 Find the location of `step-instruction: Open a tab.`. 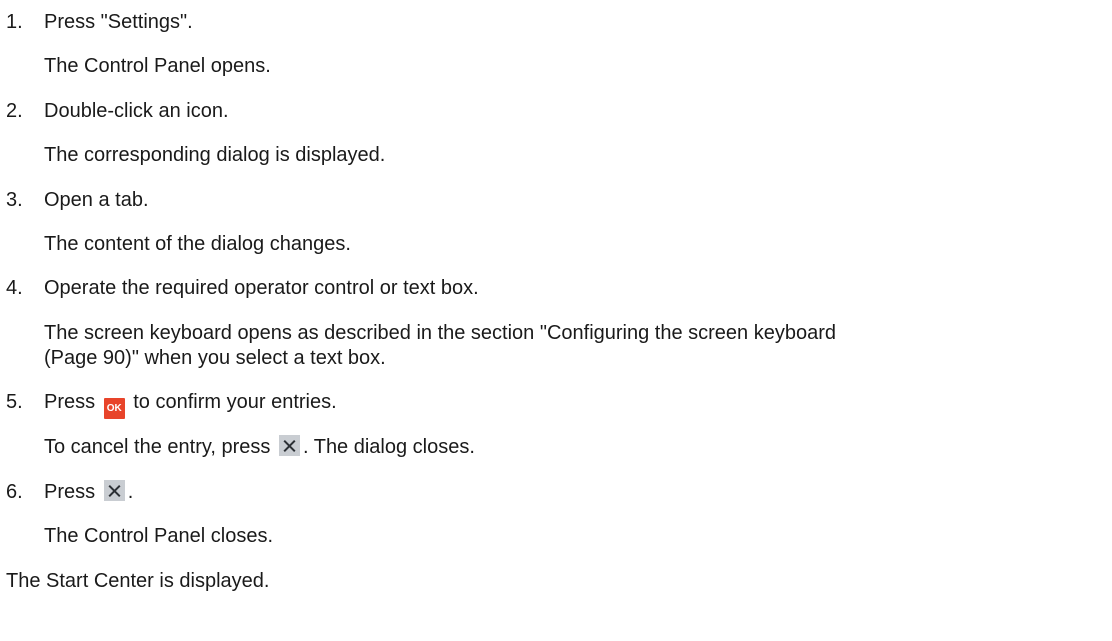

step-instruction: Open a tab. is located at coordinates (96, 200).